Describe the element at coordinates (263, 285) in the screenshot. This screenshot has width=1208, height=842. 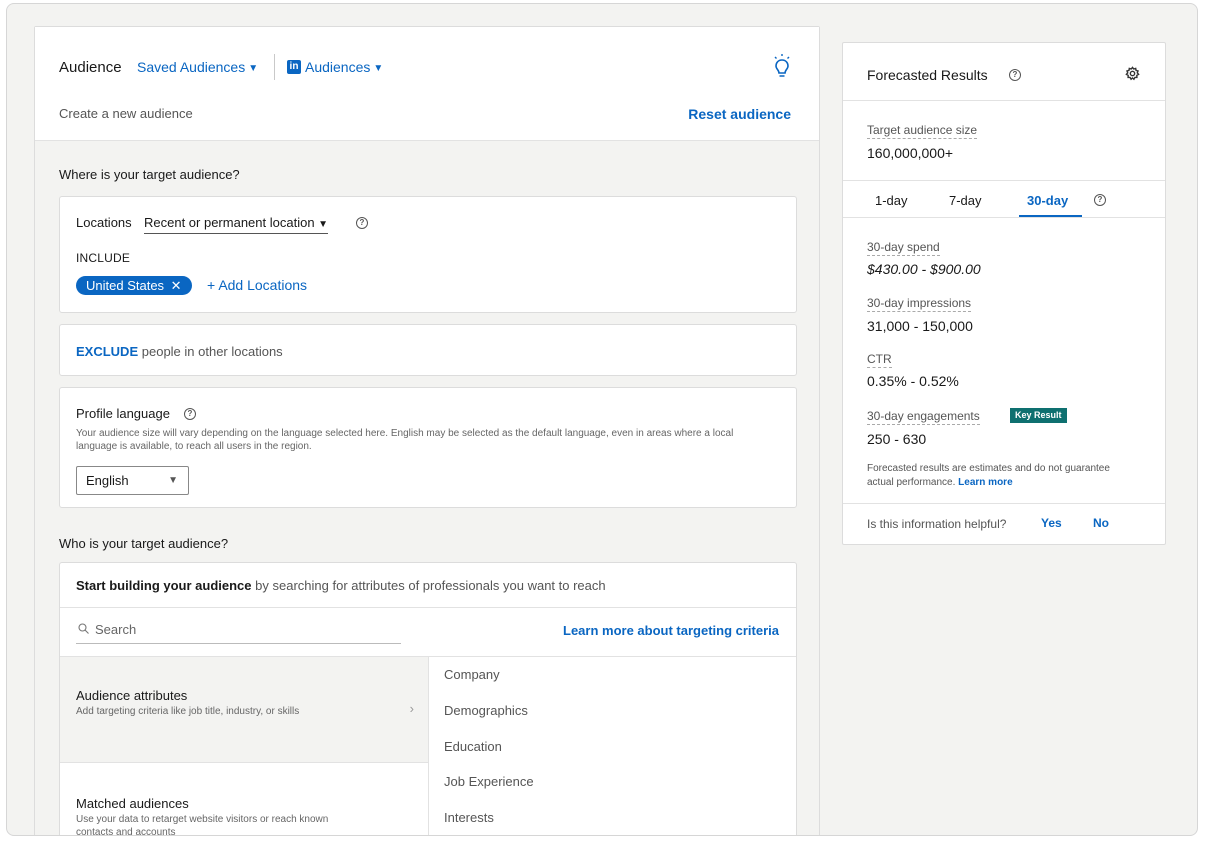
I see `add-locations-label: Add Locations` at that location.